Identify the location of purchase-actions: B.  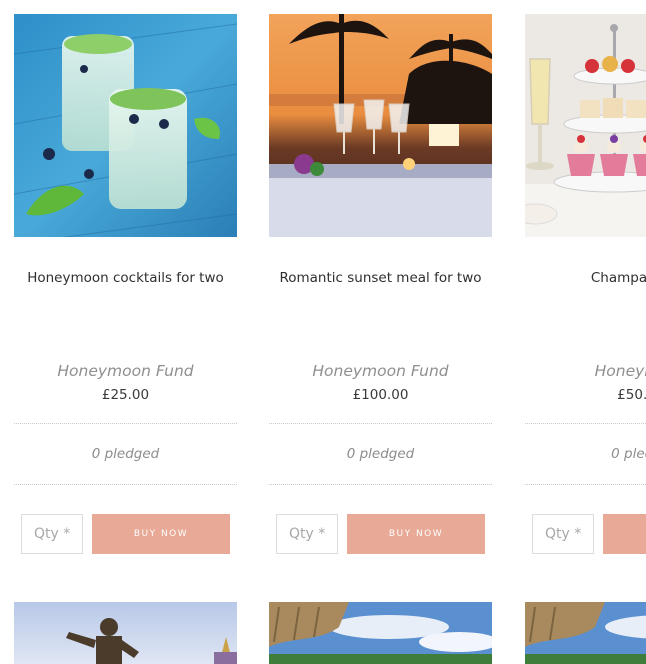
(585, 534).